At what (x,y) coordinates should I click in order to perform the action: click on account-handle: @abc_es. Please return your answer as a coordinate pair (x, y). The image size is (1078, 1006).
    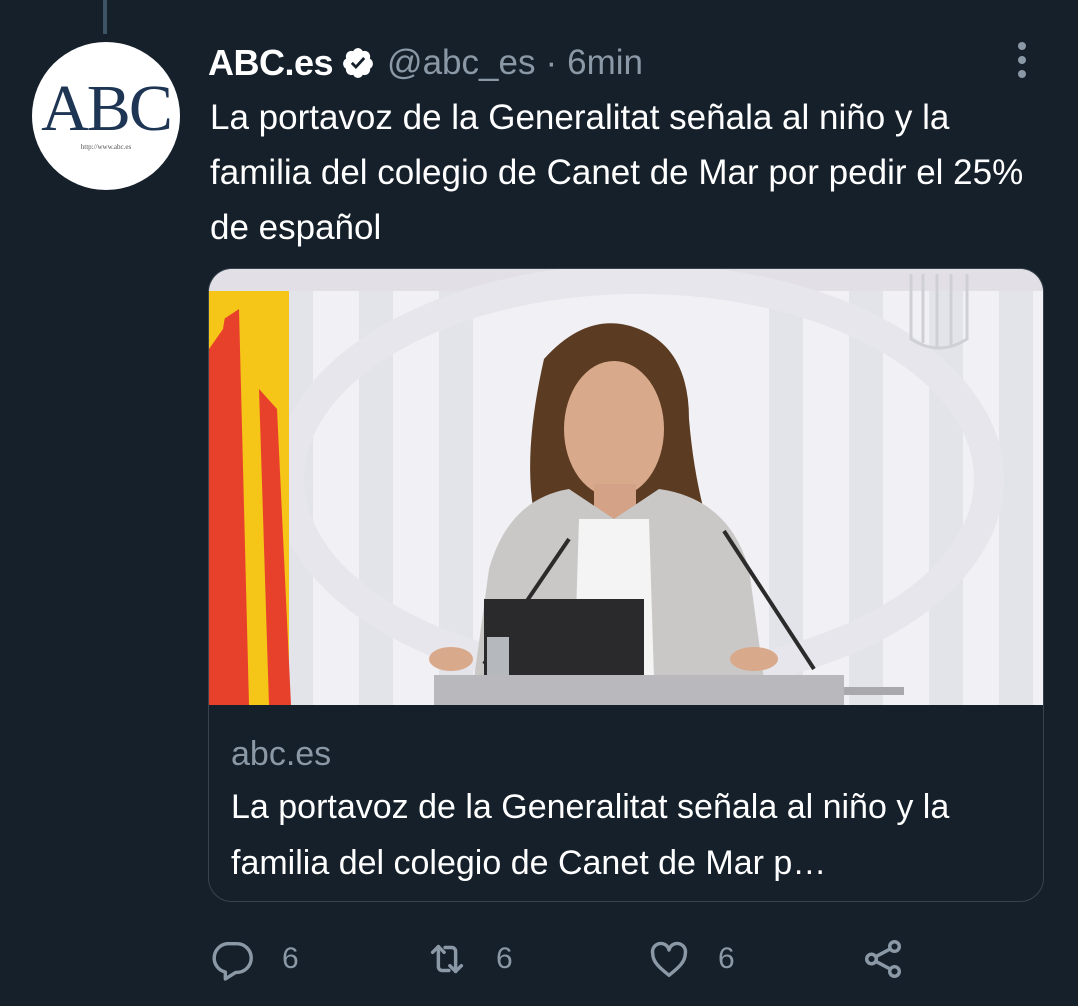
    Looking at the image, I should click on (461, 63).